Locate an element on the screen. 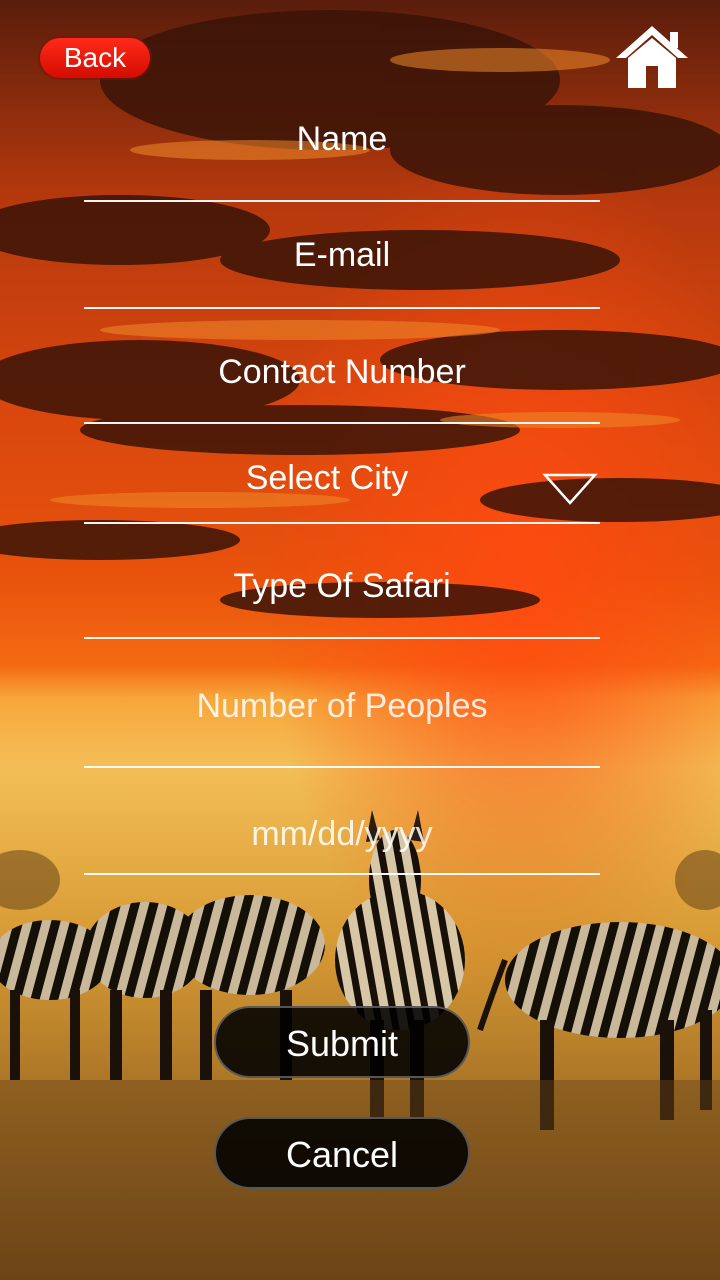 This screenshot has width=720, height=1280. type-of-safari-placeholder: Type Of Safari is located at coordinates (342, 586).